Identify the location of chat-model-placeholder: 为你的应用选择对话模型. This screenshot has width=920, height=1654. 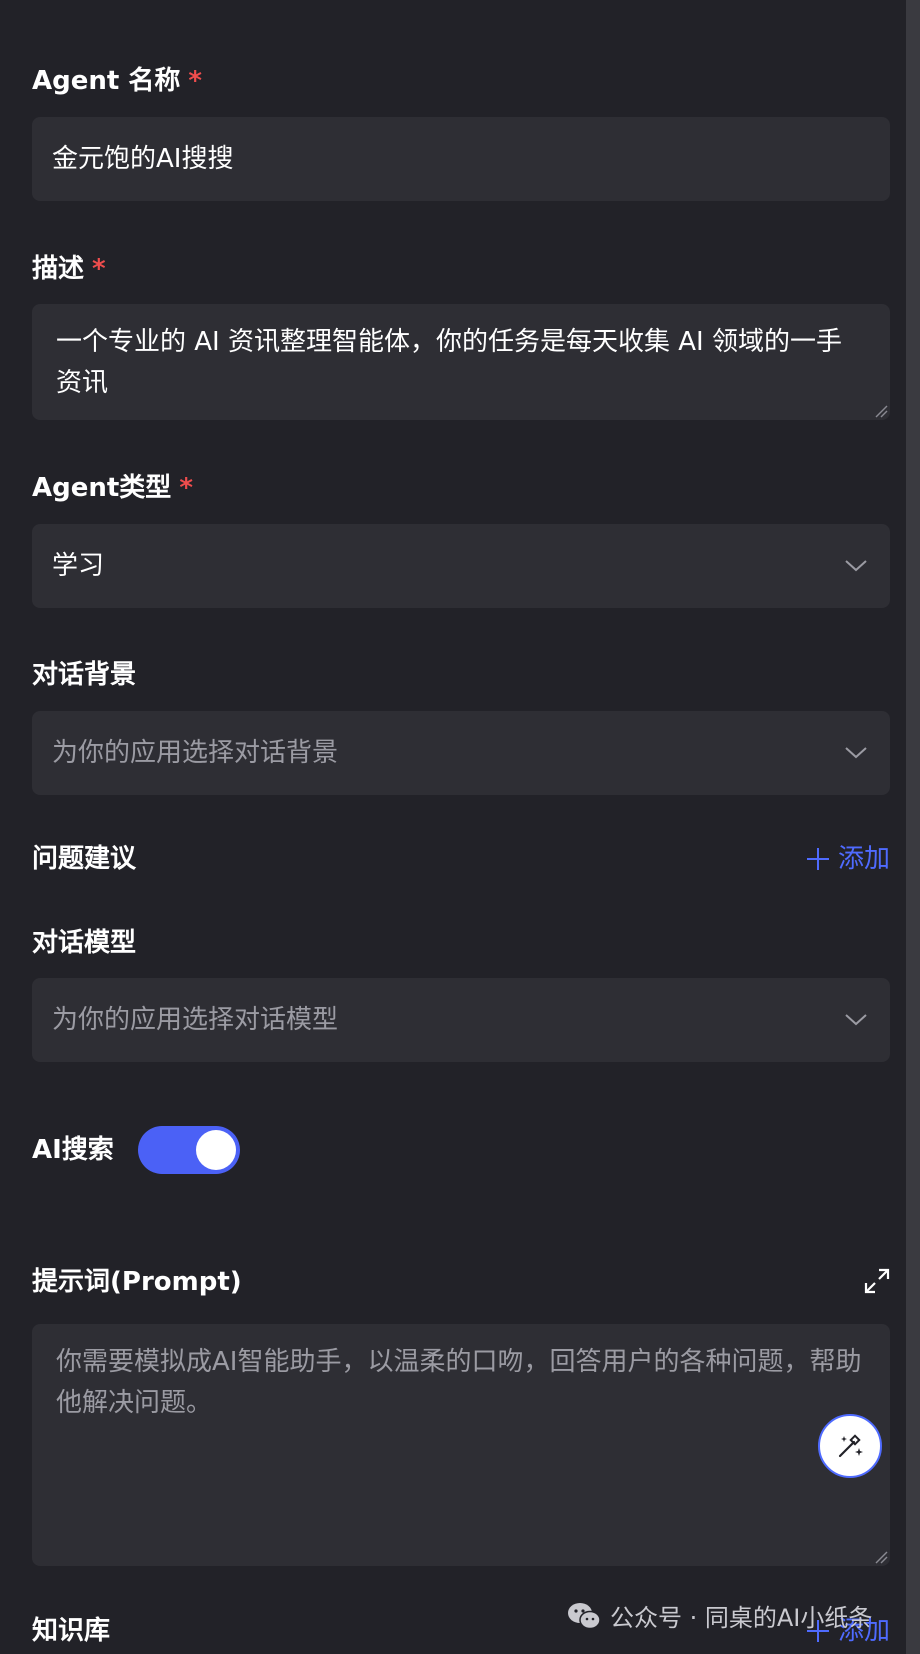
(195, 1020).